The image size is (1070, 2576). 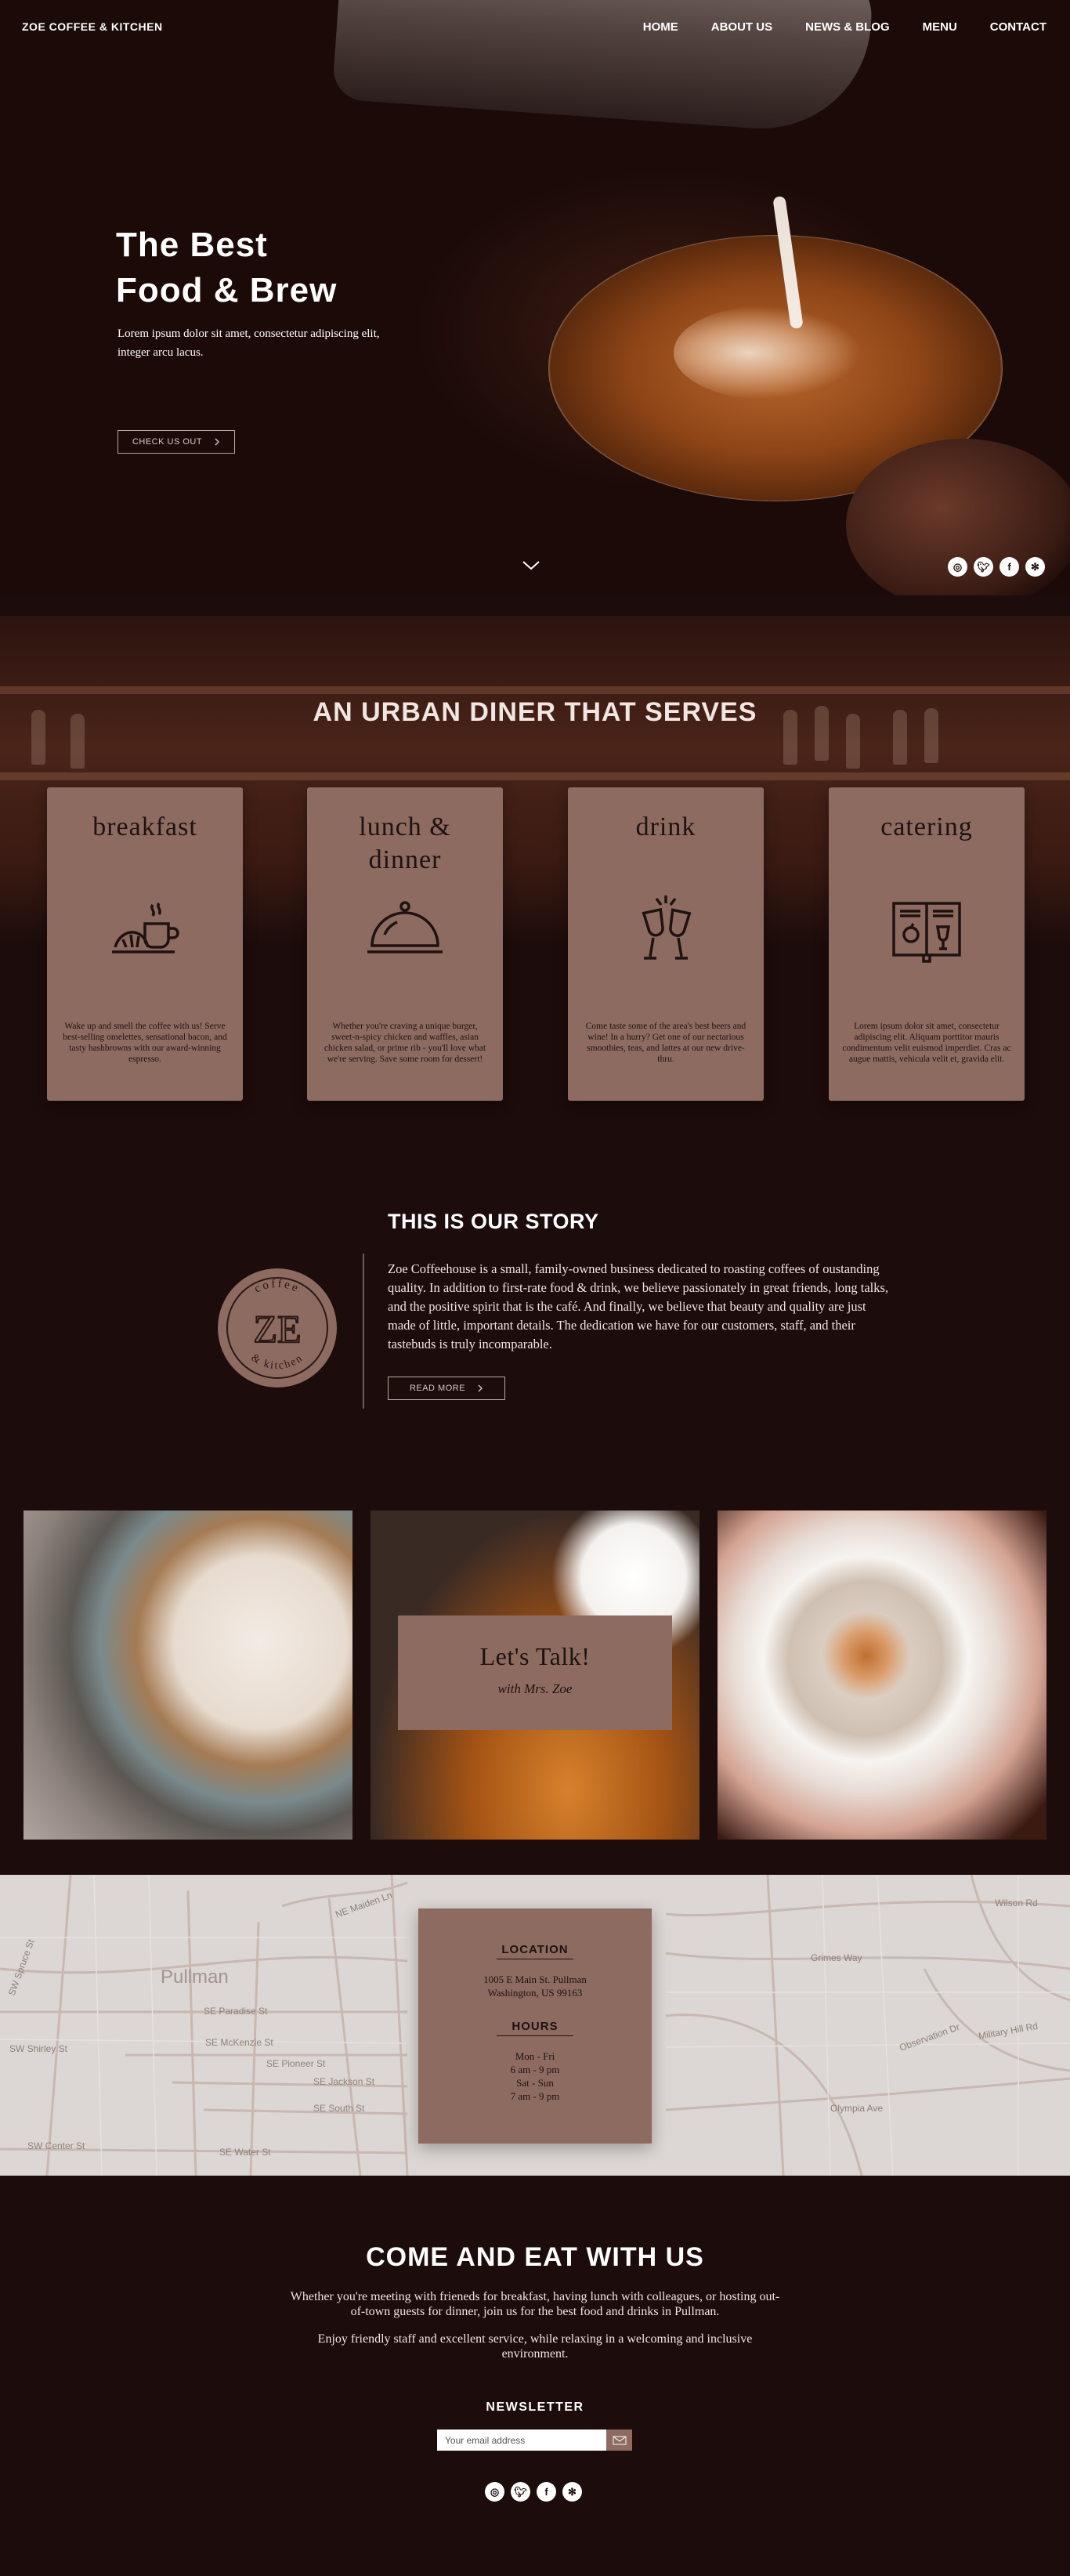 I want to click on newsletter-email-input, so click(x=521, y=2440).